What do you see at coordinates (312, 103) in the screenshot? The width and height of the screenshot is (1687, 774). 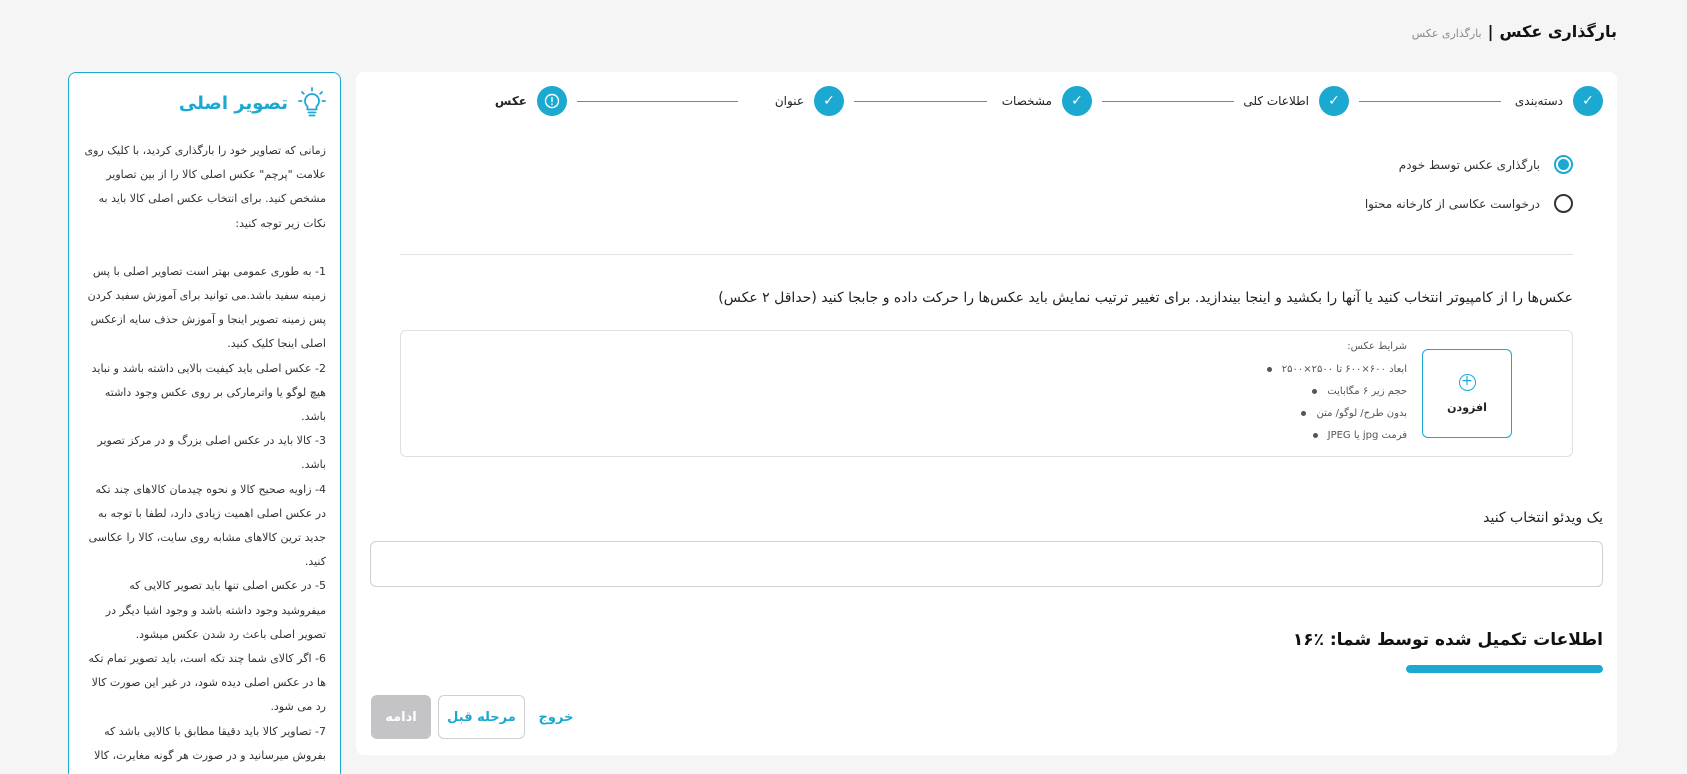 I see `lightbulb-icon` at bounding box center [312, 103].